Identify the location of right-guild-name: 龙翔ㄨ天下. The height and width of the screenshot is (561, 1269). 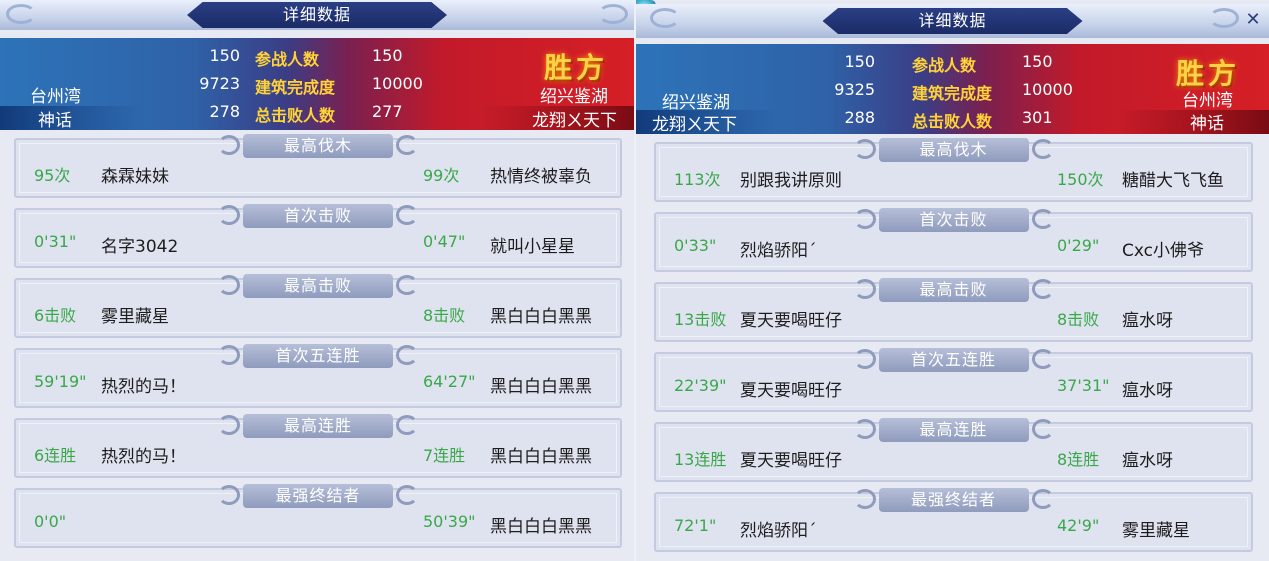
(574, 121).